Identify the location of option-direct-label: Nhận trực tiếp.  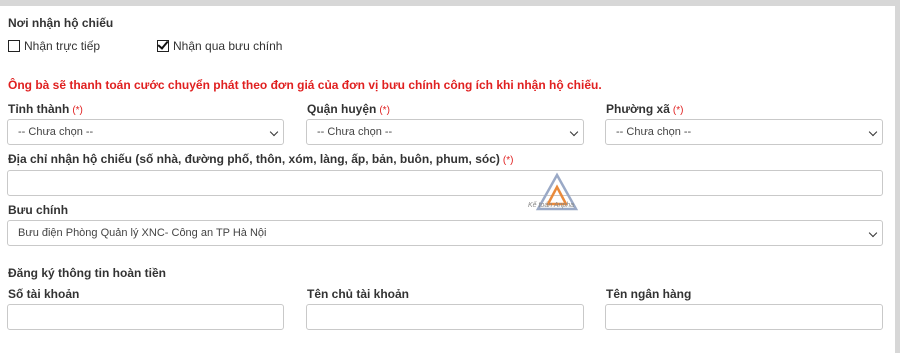
(62, 46).